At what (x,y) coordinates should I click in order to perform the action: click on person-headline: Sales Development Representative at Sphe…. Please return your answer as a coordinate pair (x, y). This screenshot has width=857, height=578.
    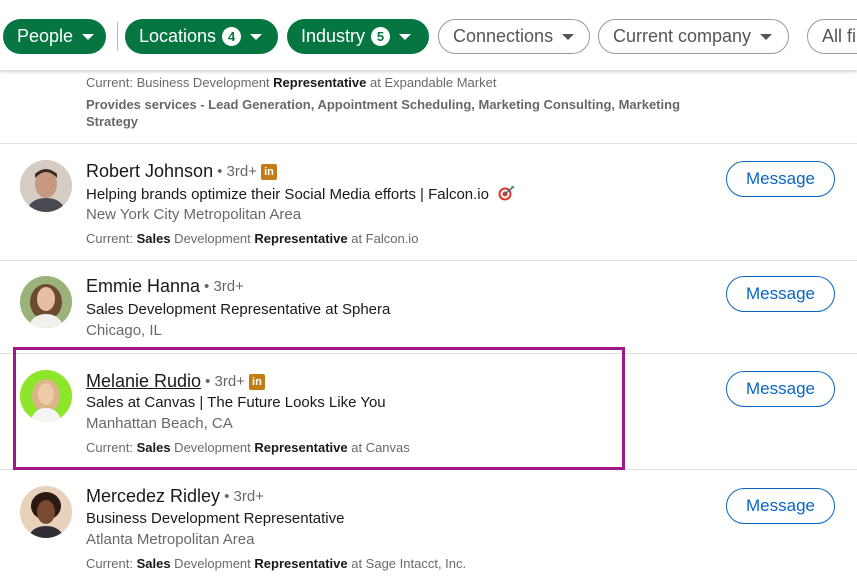
    Looking at the image, I should click on (238, 309).